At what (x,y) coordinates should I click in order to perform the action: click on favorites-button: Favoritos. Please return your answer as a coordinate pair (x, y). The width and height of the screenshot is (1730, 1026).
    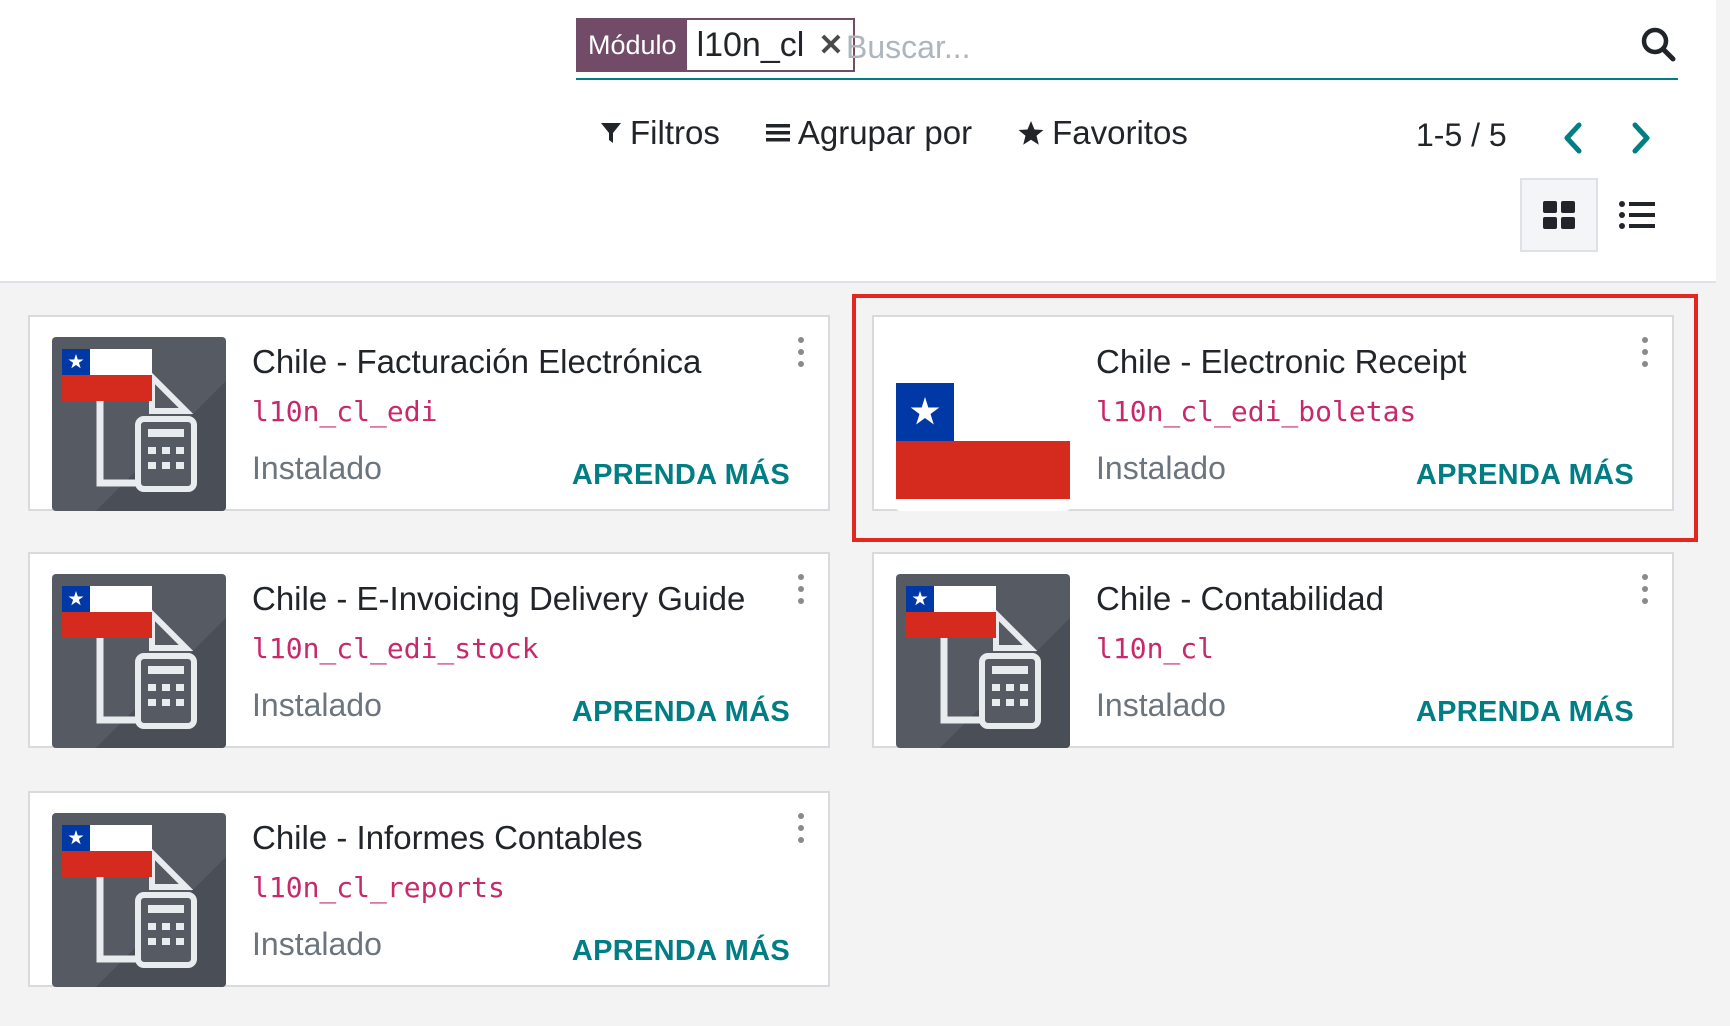
    Looking at the image, I should click on (1103, 133).